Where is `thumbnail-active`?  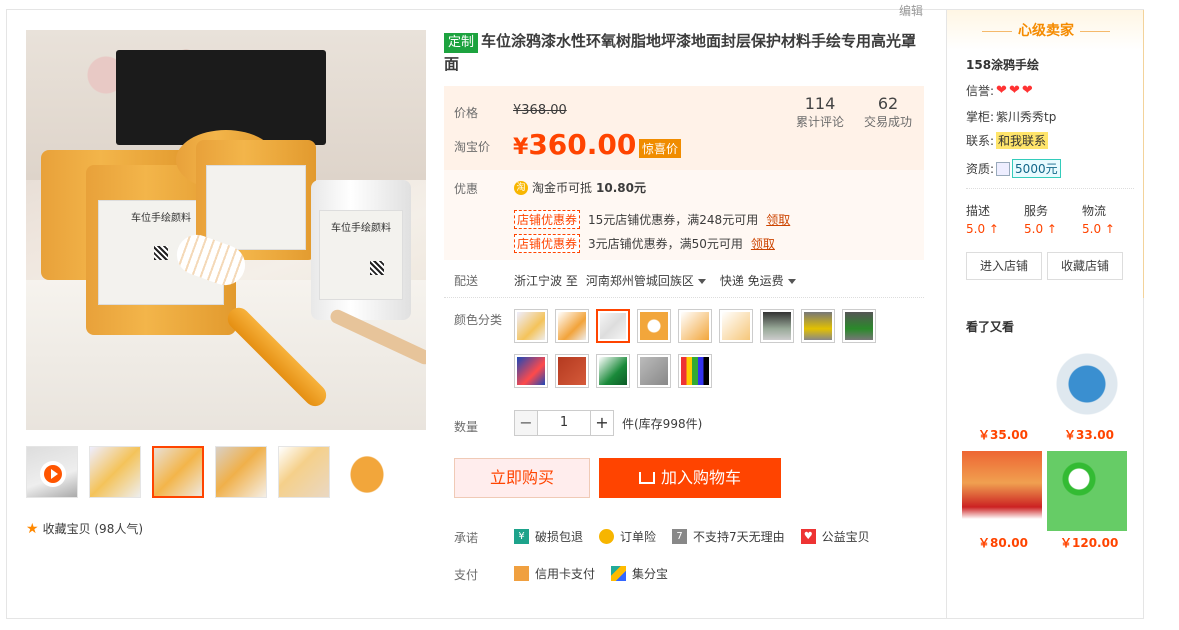
thumbnail-active is located at coordinates (178, 472).